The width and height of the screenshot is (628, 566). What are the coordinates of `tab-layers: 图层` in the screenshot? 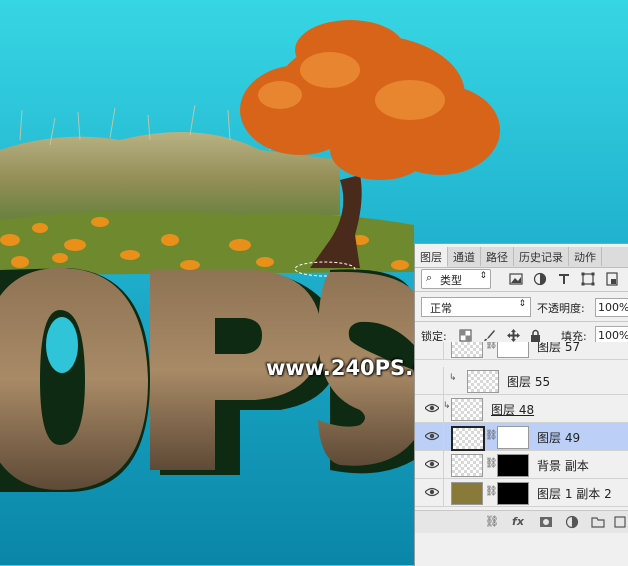 It's located at (431, 257).